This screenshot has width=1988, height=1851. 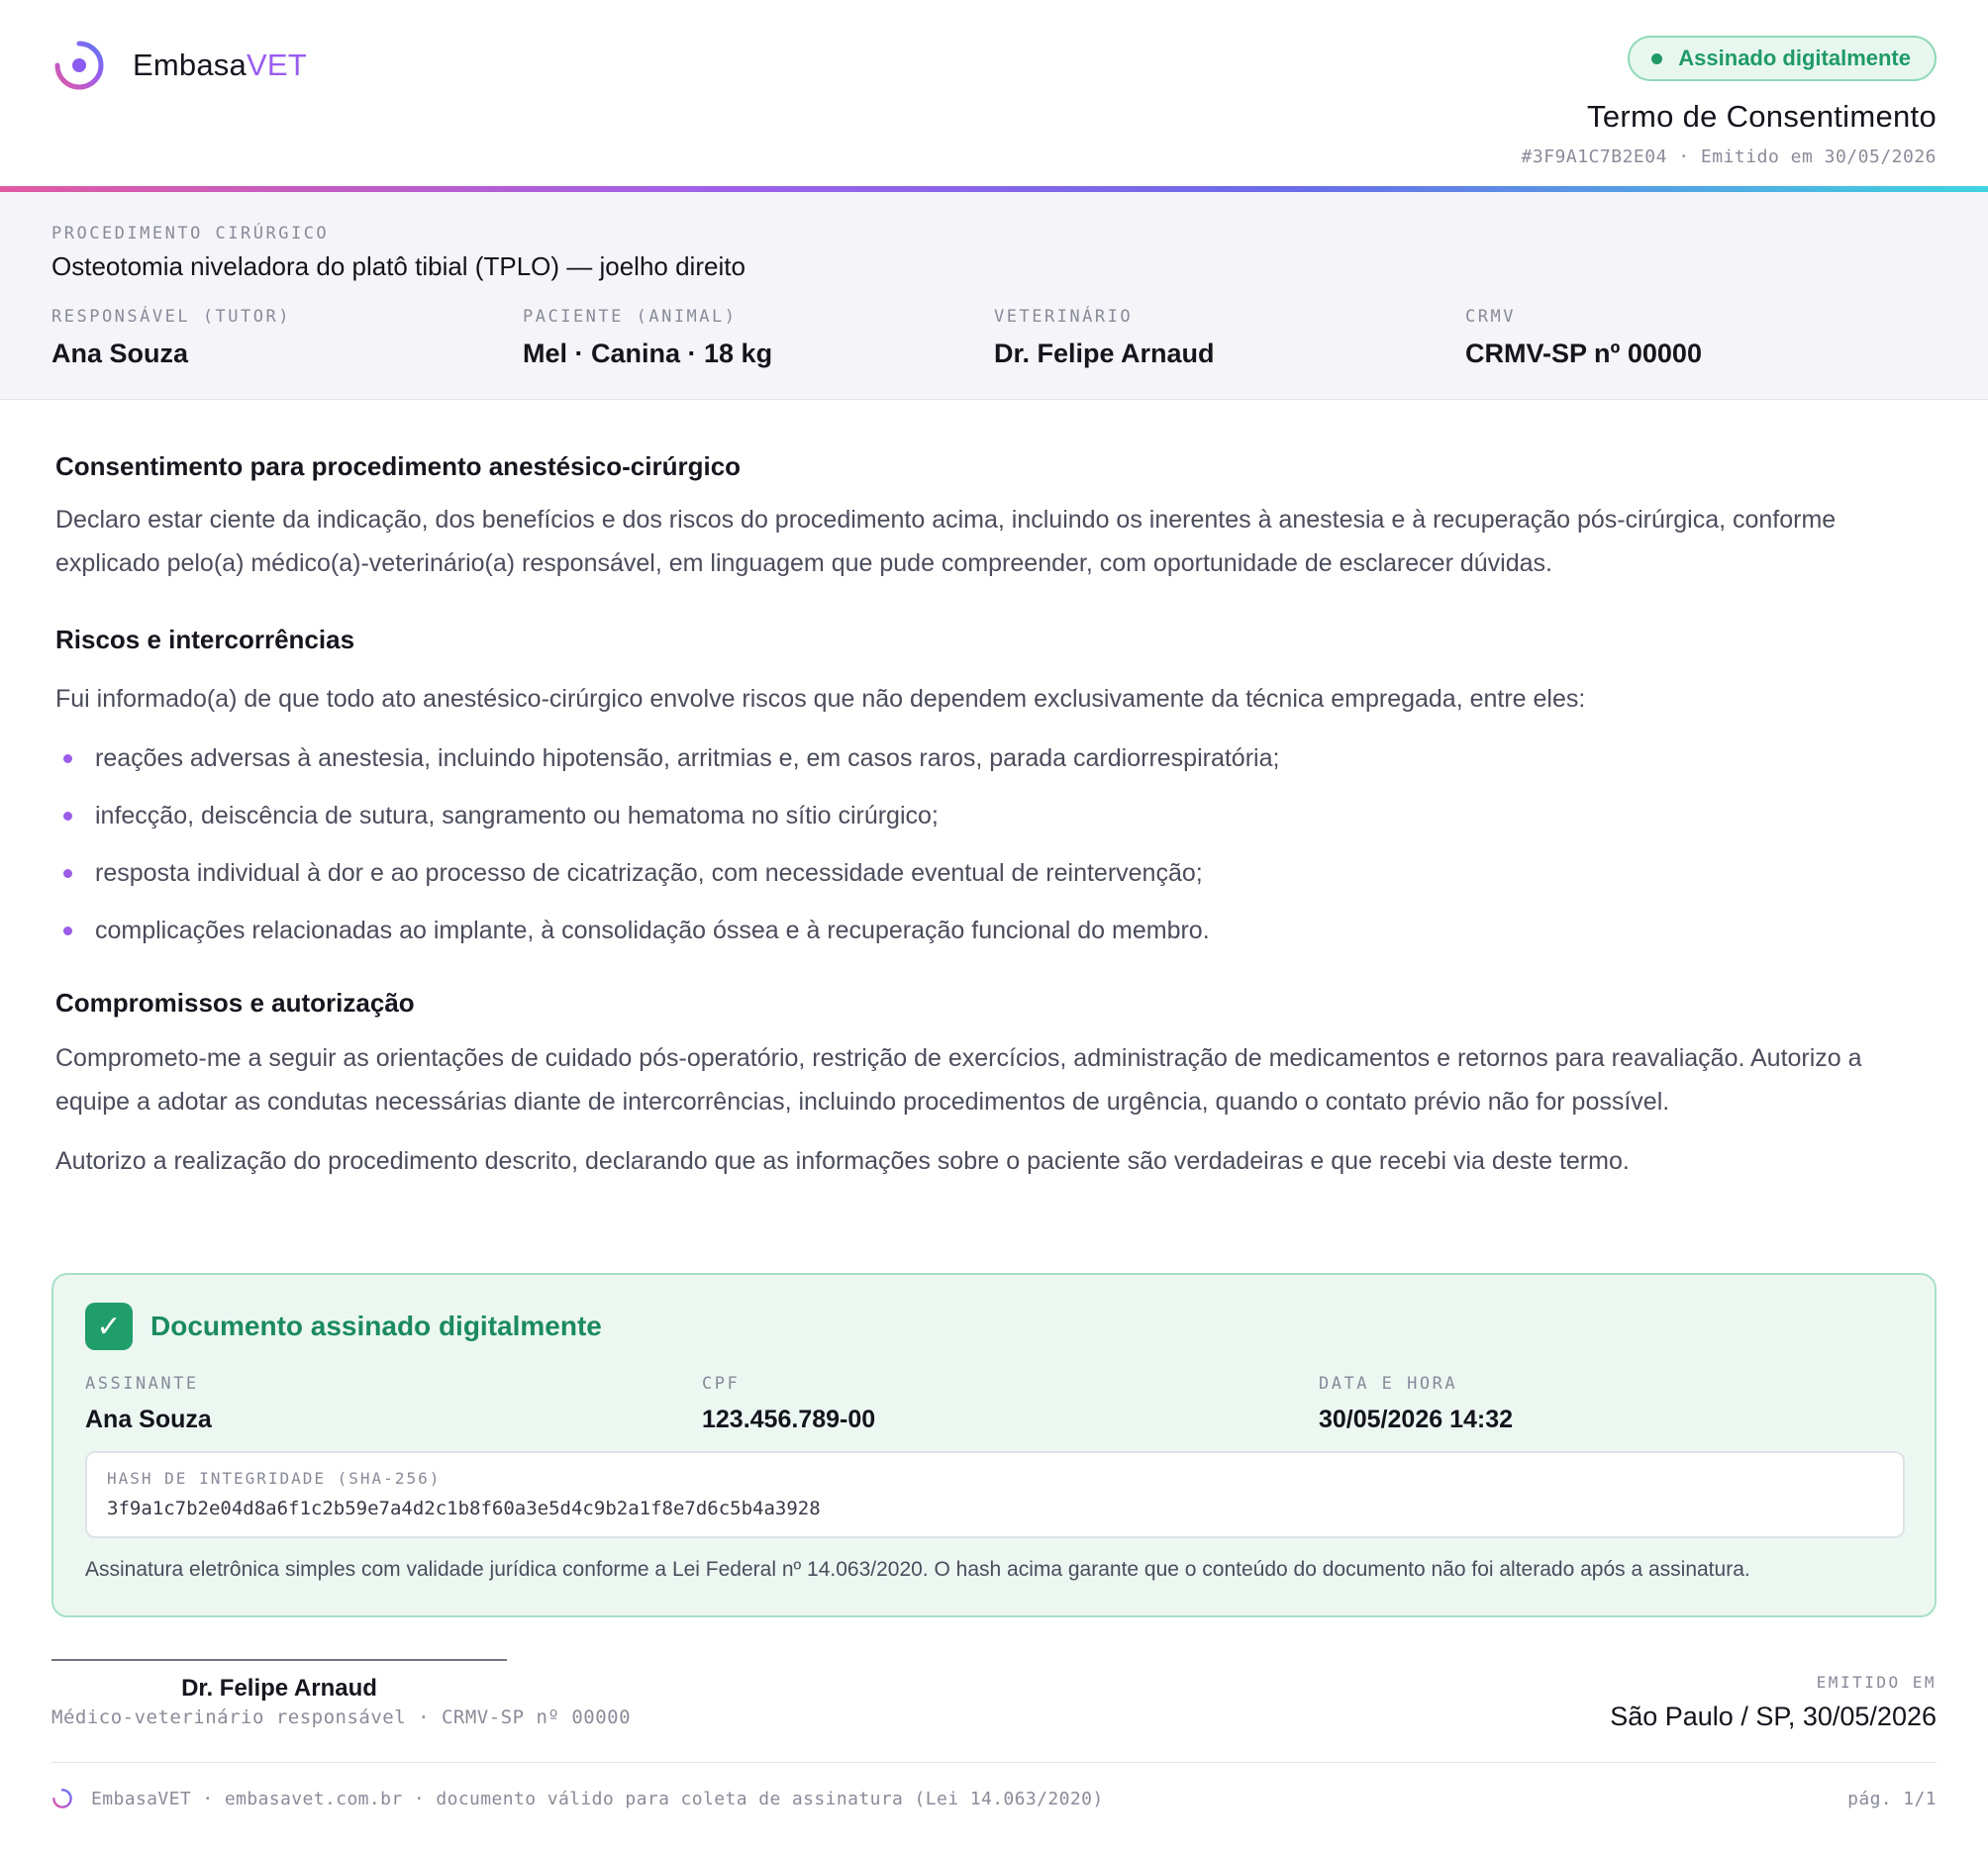 I want to click on issued-value: São Paulo / SP, 30/05/2026, so click(x=1773, y=1716).